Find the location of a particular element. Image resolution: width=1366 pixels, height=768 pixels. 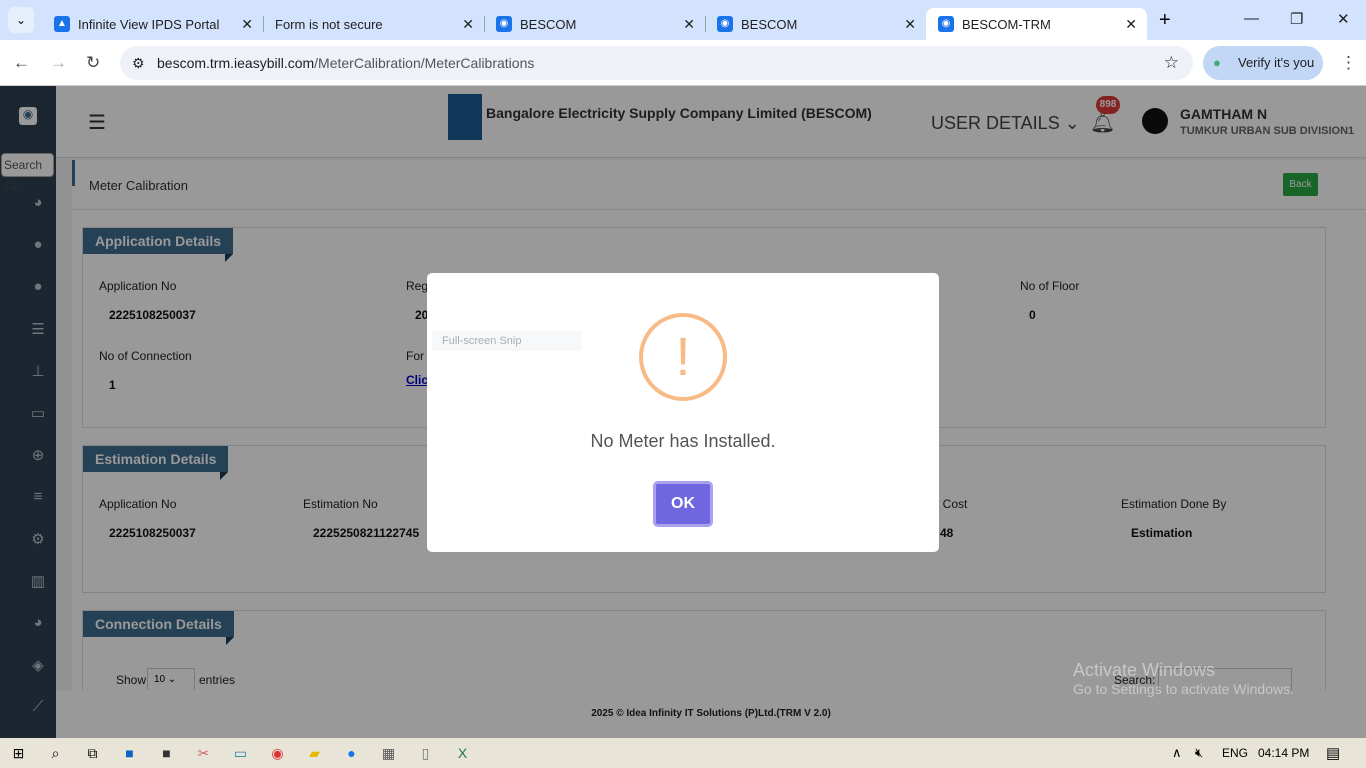

url-host: bescom.trm.ieasybill.com is located at coordinates (236, 63).